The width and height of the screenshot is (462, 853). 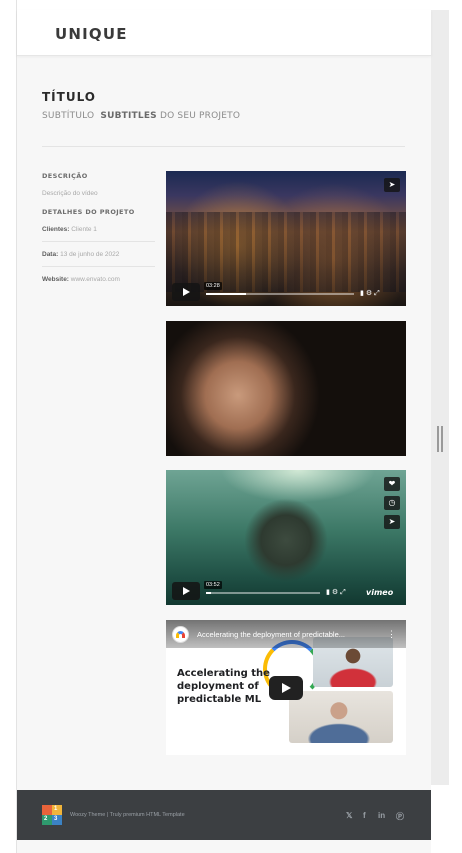 I want to click on project-title: TÍTULO, so click(x=69, y=97).